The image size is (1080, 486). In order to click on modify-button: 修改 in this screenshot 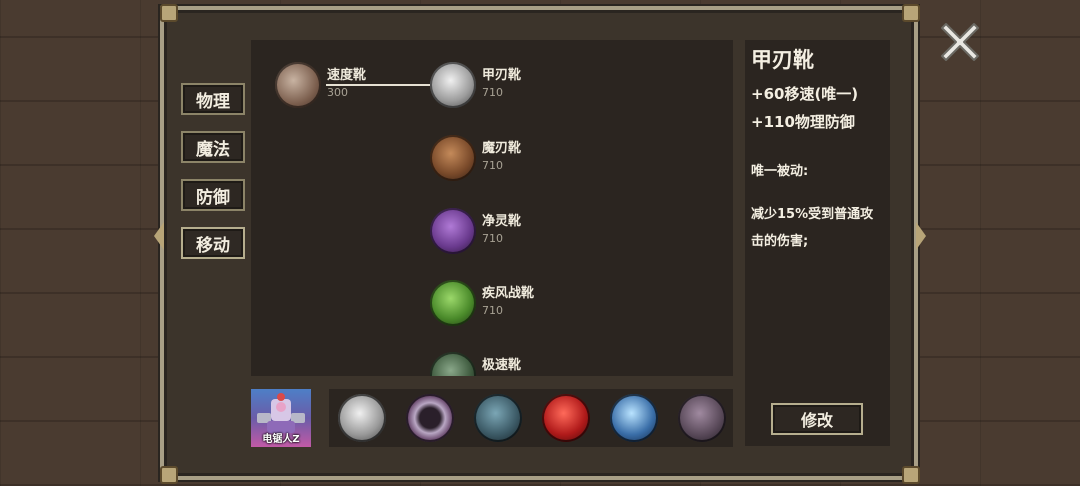, I will do `click(817, 419)`.